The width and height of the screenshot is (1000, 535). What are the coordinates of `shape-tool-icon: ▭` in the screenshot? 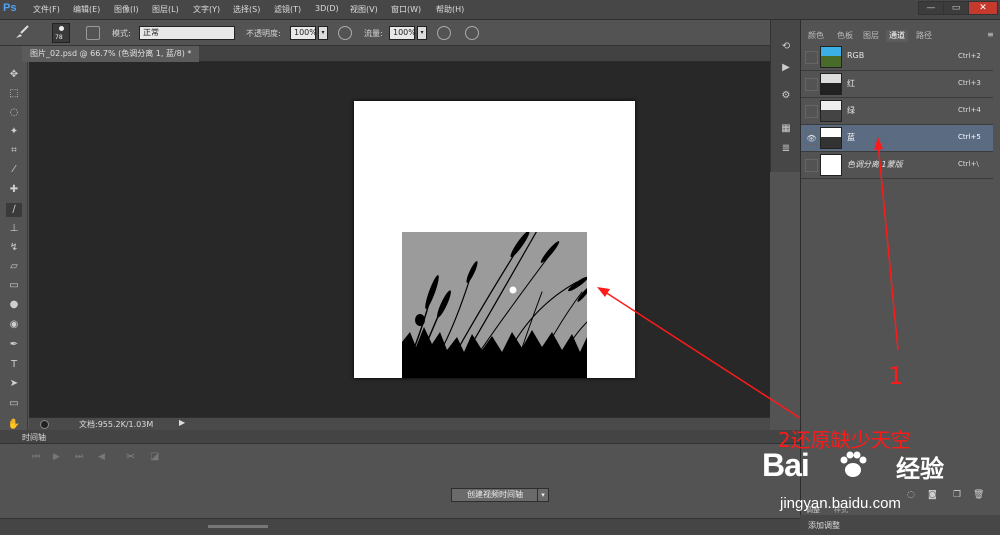 It's located at (14, 404).